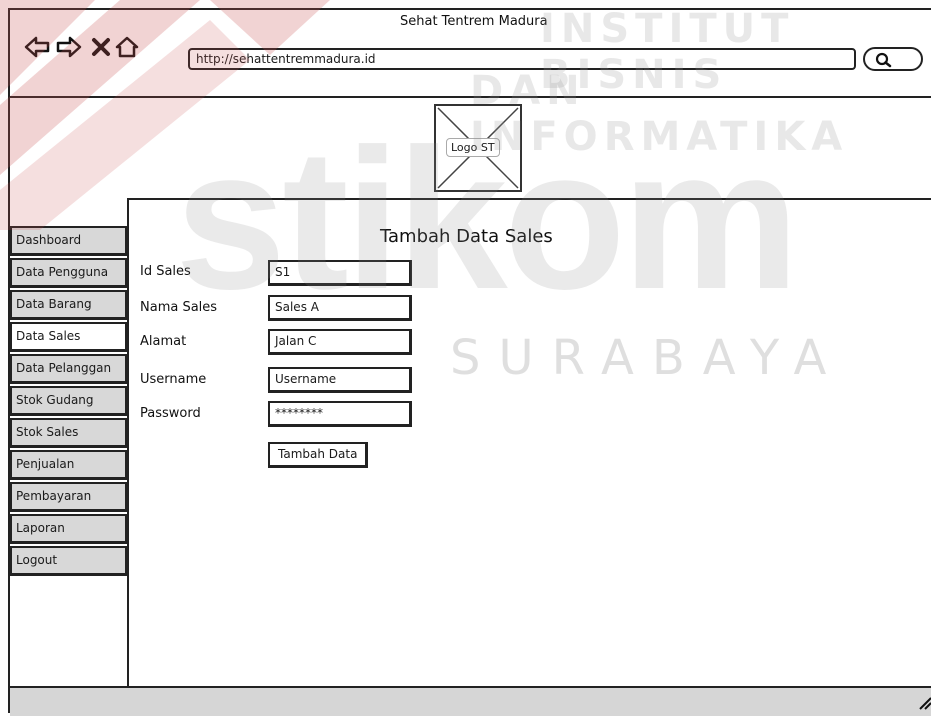 The height and width of the screenshot is (716, 931). I want to click on address-bar: http://sehattentremmadura.id, so click(522, 59).